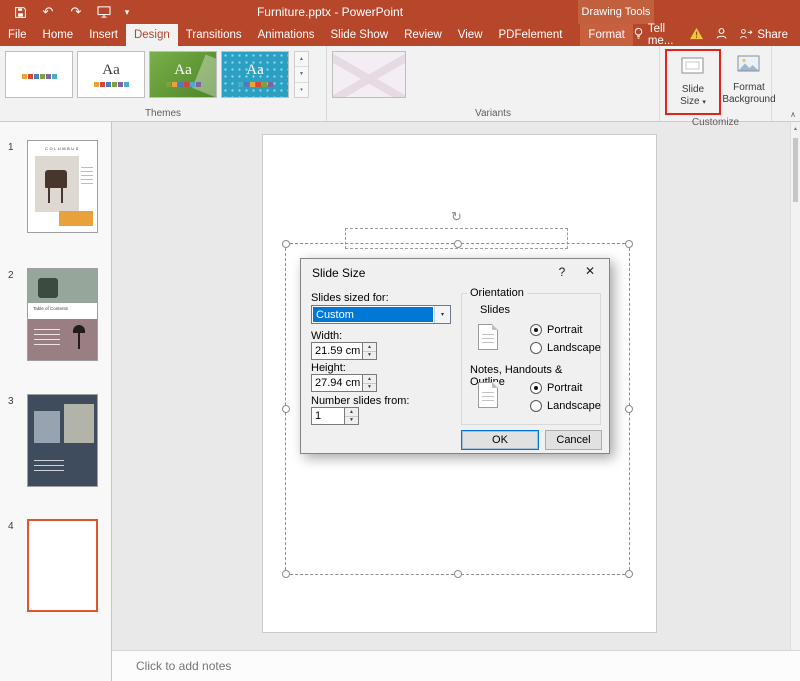 The width and height of the screenshot is (800, 681). I want to click on height-spinner: 27.94 cm ▲ ▼, so click(344, 383).